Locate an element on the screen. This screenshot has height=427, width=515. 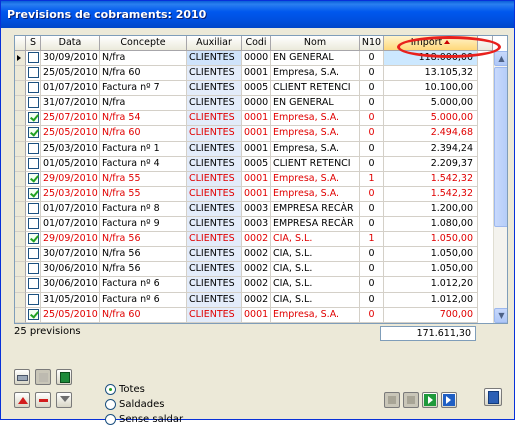
cell-data: 25/05/2010 is located at coordinates (70, 74).